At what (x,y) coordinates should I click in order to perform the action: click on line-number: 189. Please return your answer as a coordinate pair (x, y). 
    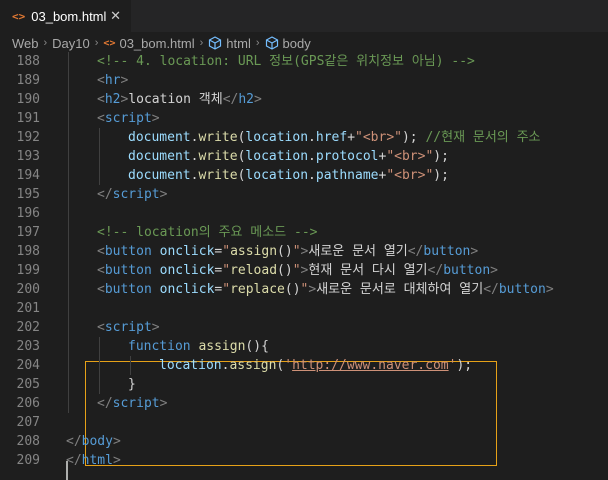
    Looking at the image, I should click on (28, 80).